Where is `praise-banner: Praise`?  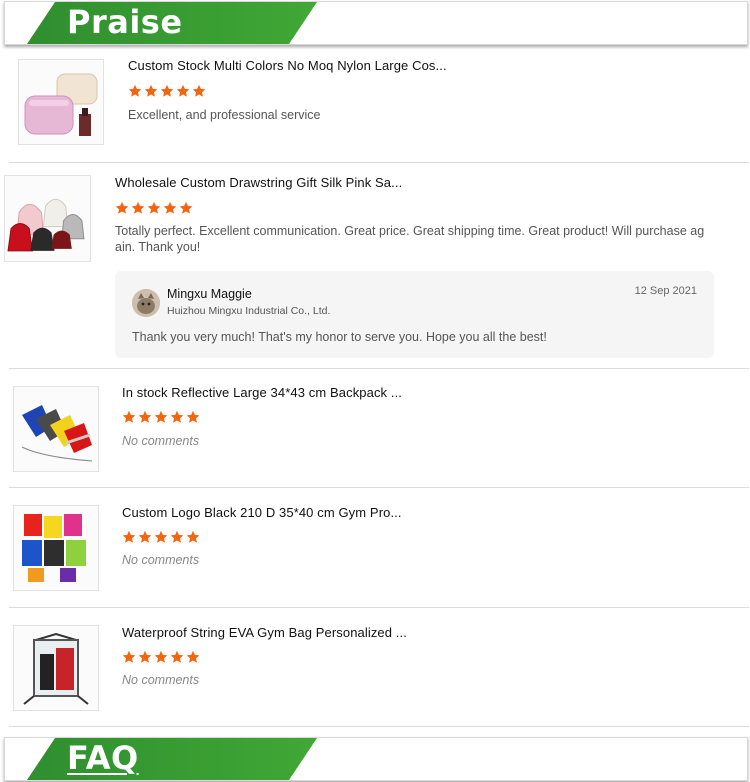 praise-banner: Praise is located at coordinates (376, 23).